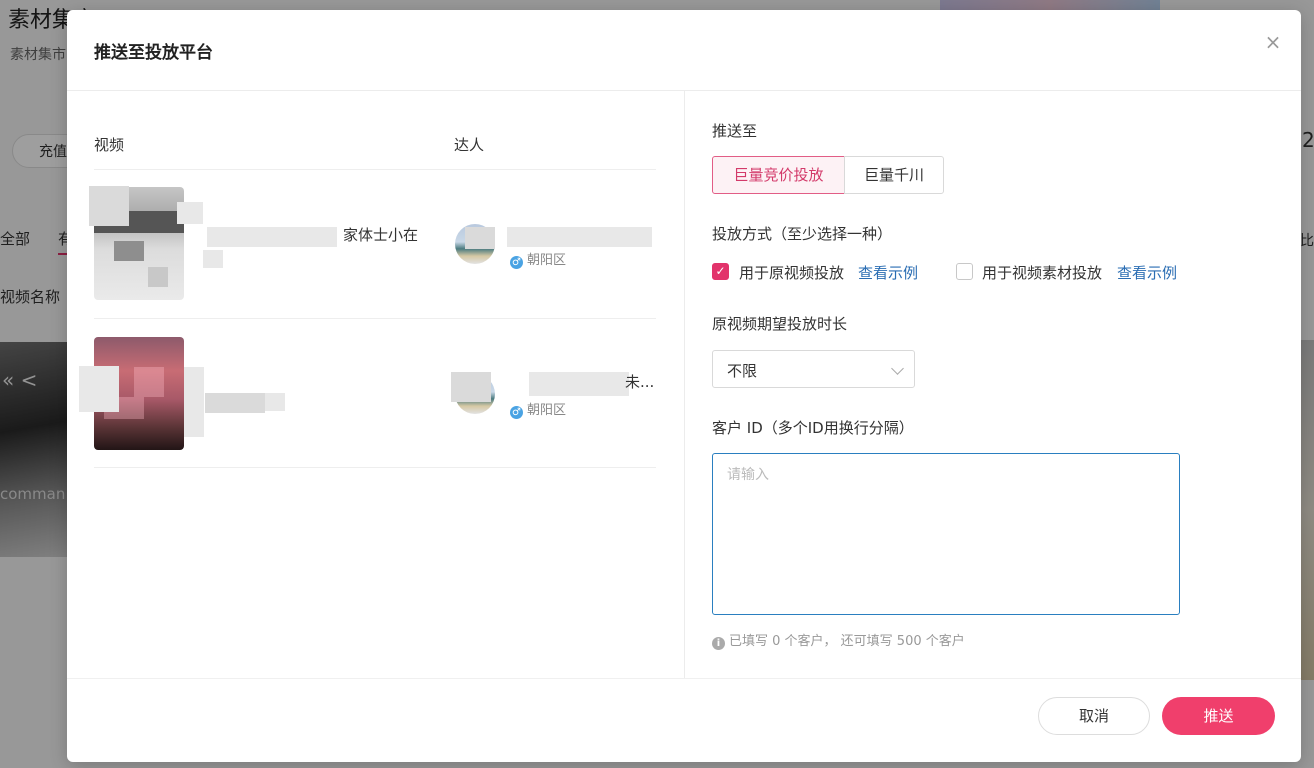 This screenshot has height=768, width=1314. I want to click on platform-option-qianchuan: 巨量千川, so click(894, 175).